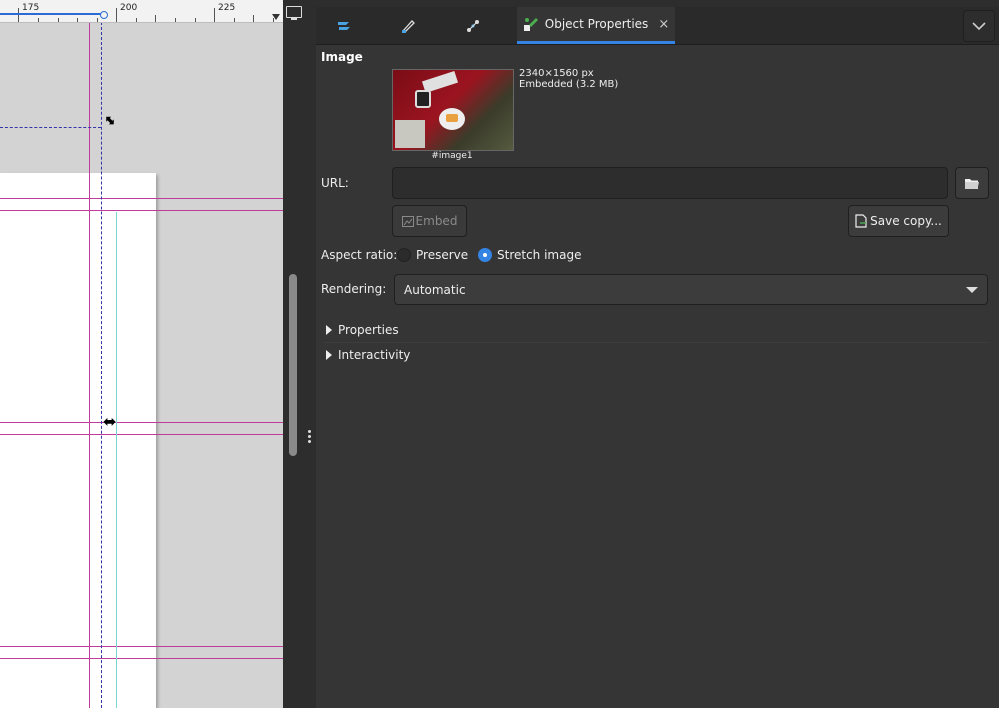 This screenshot has width=999, height=708. What do you see at coordinates (485, 255) in the screenshot?
I see `stretch-image-radio` at bounding box center [485, 255].